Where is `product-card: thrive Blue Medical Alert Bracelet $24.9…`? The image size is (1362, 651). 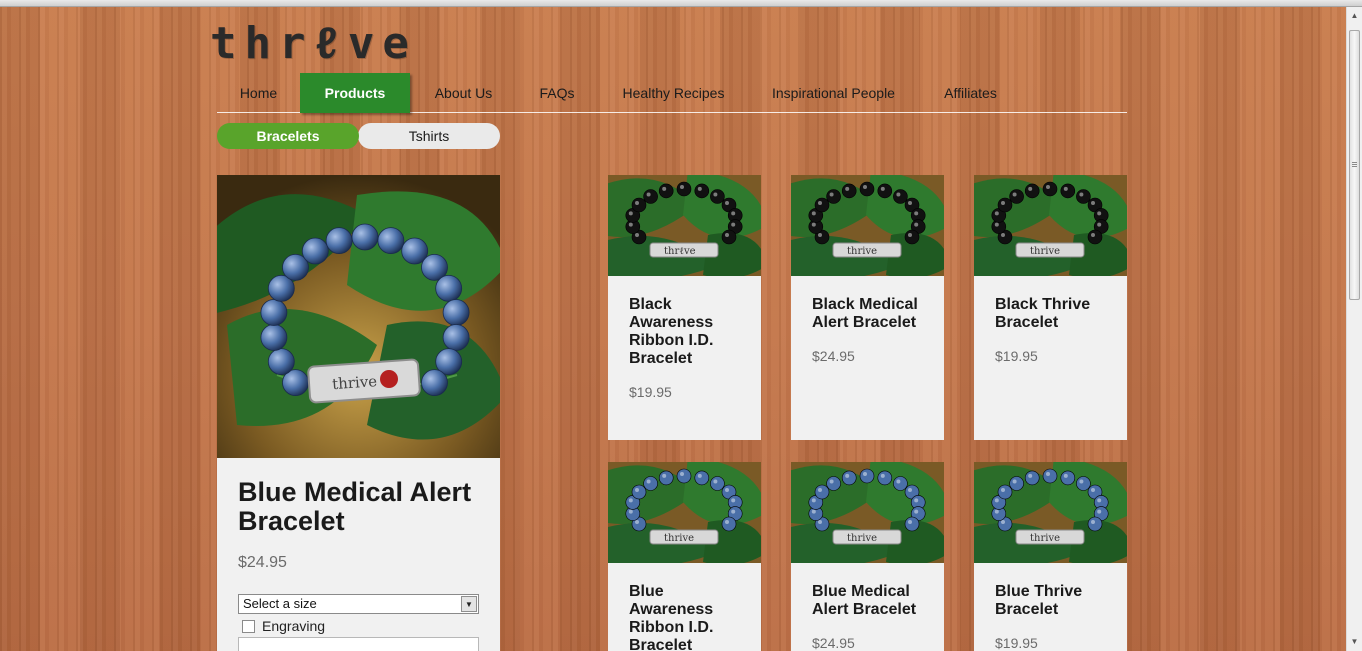
product-card: thrive Blue Medical Alert Bracelet $24.9… is located at coordinates (867, 556).